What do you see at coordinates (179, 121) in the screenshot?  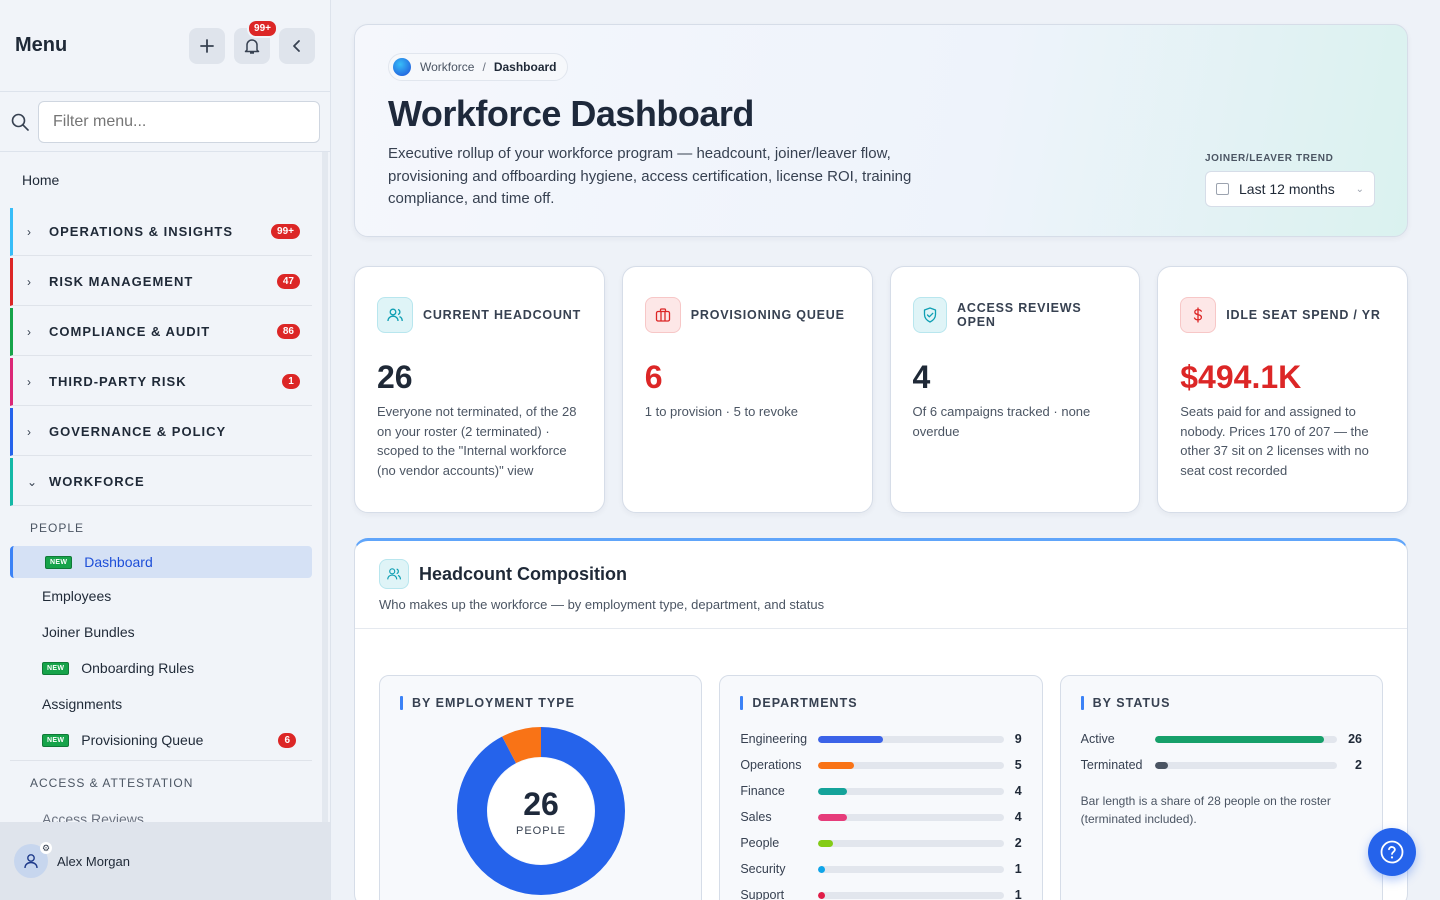 I see `filter-menu-input` at bounding box center [179, 121].